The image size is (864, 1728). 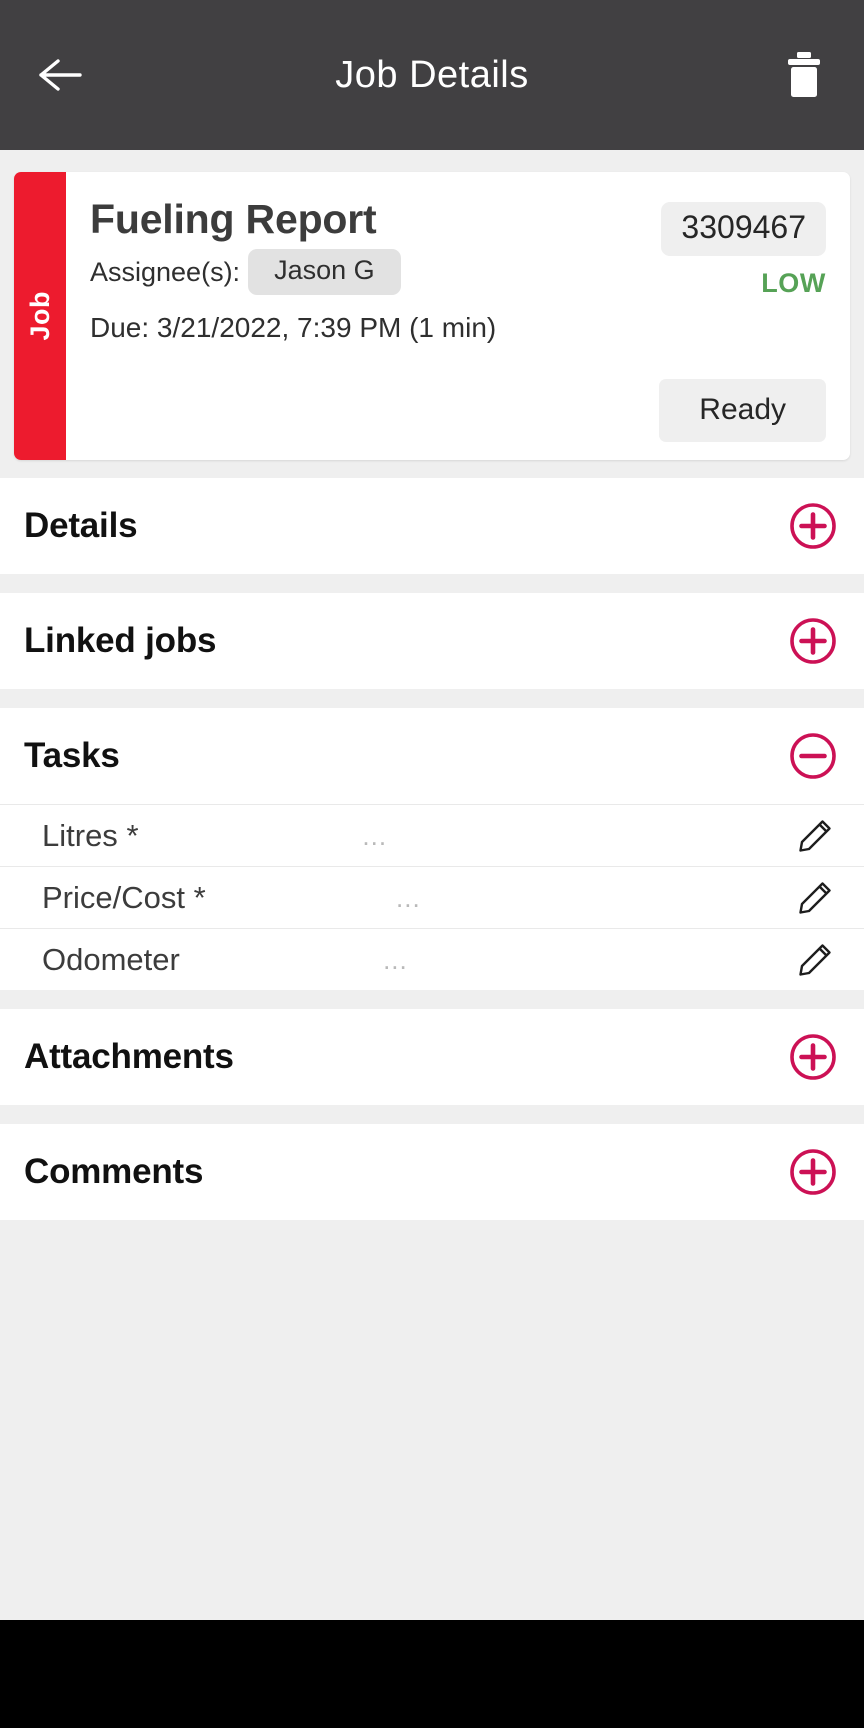 What do you see at coordinates (793, 282) in the screenshot?
I see `priority-badge: LOW` at bounding box center [793, 282].